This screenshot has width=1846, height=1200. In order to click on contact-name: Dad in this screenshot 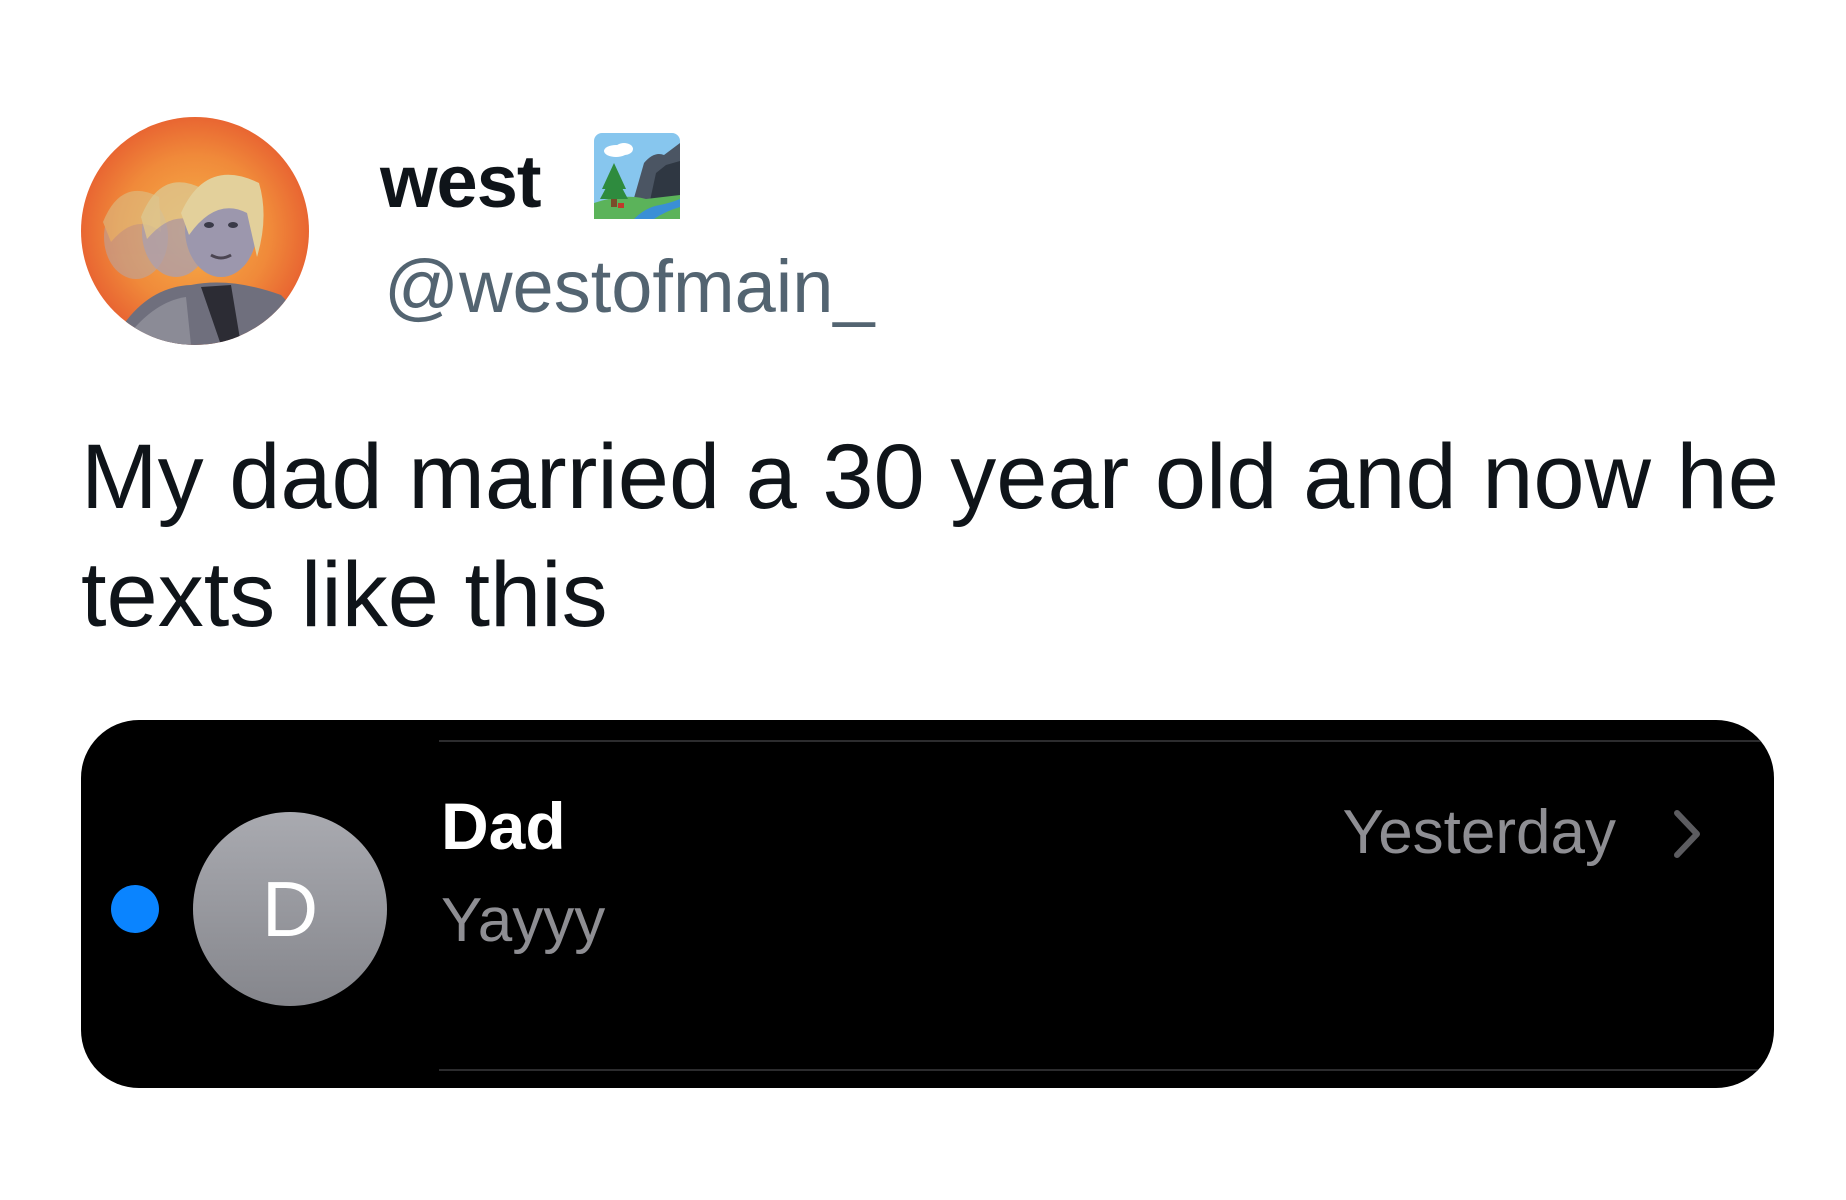, I will do `click(503, 826)`.